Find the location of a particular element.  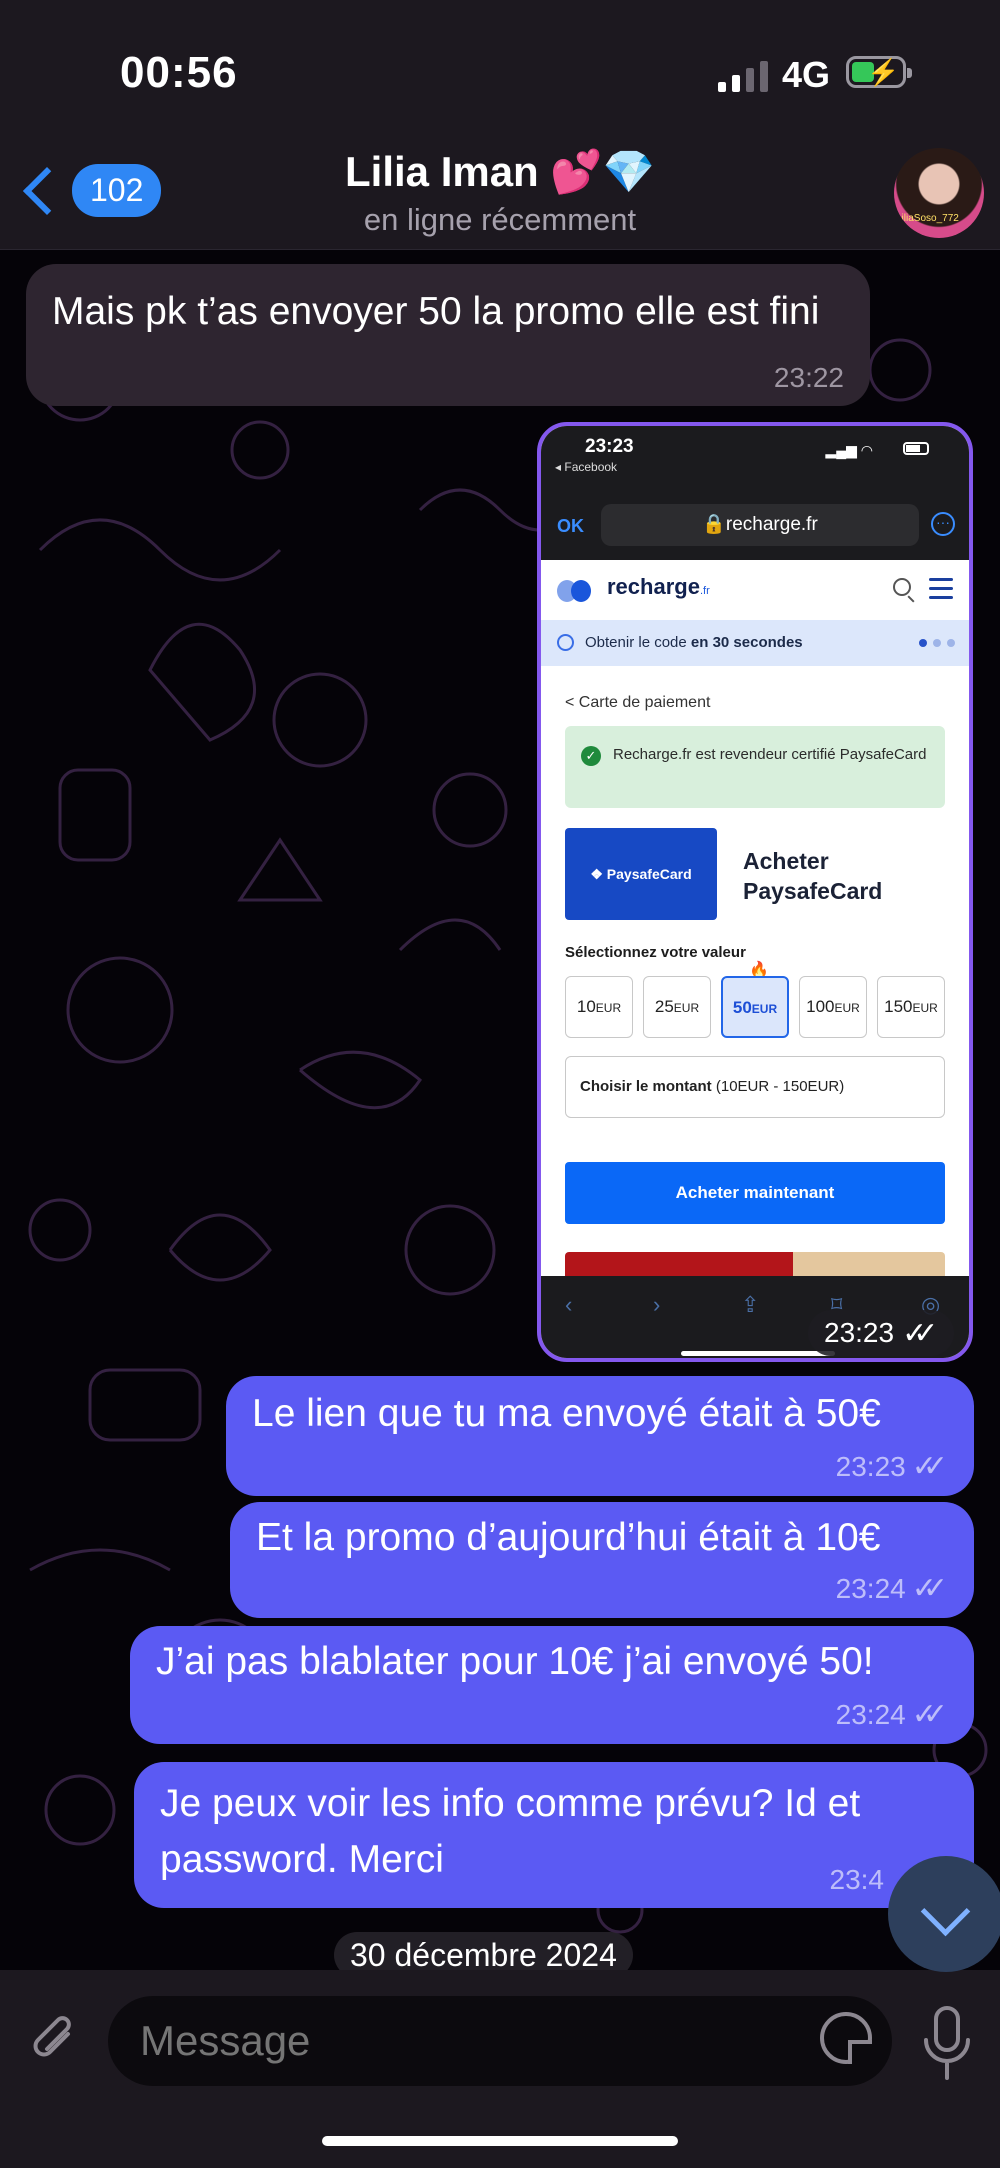

image-time-badge: 23:23 ✓✓ is located at coordinates (881, 1333).